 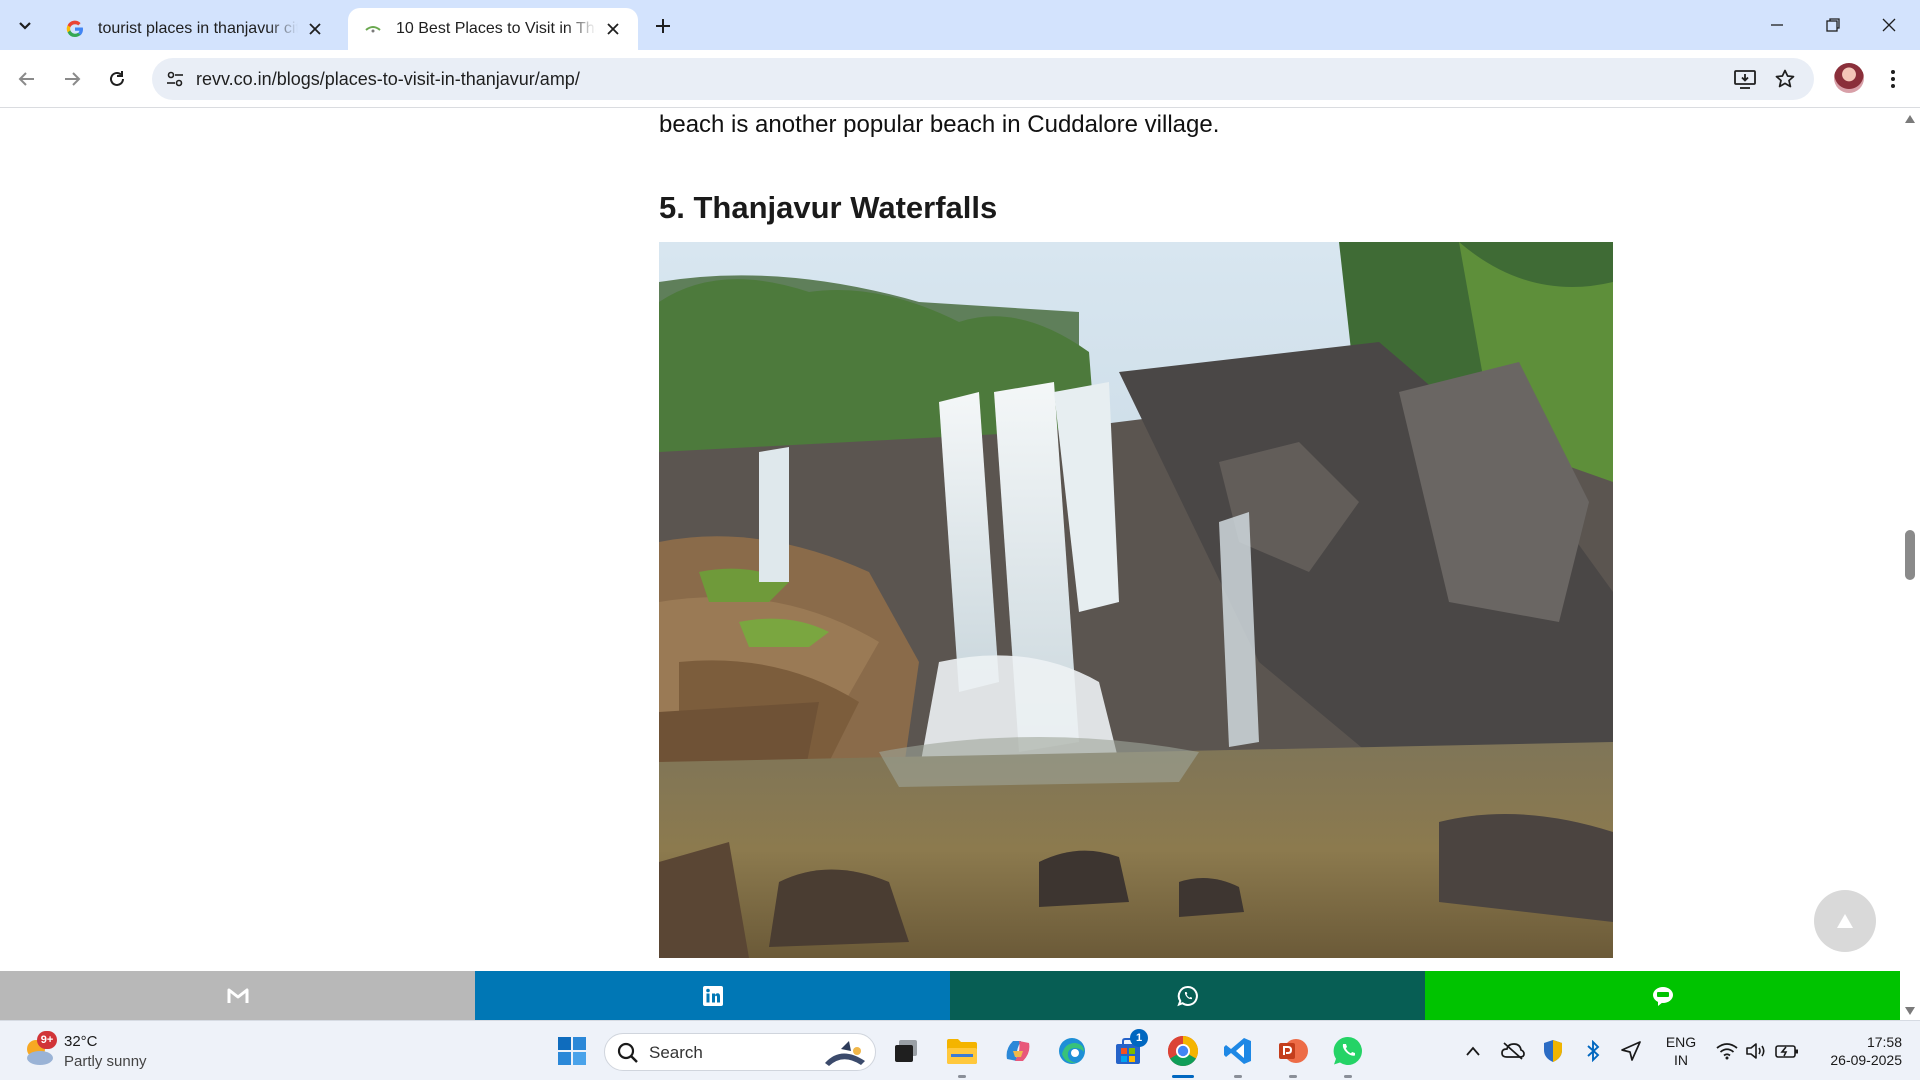 I want to click on weather-alert-badge: 9+, so click(x=47, y=1040).